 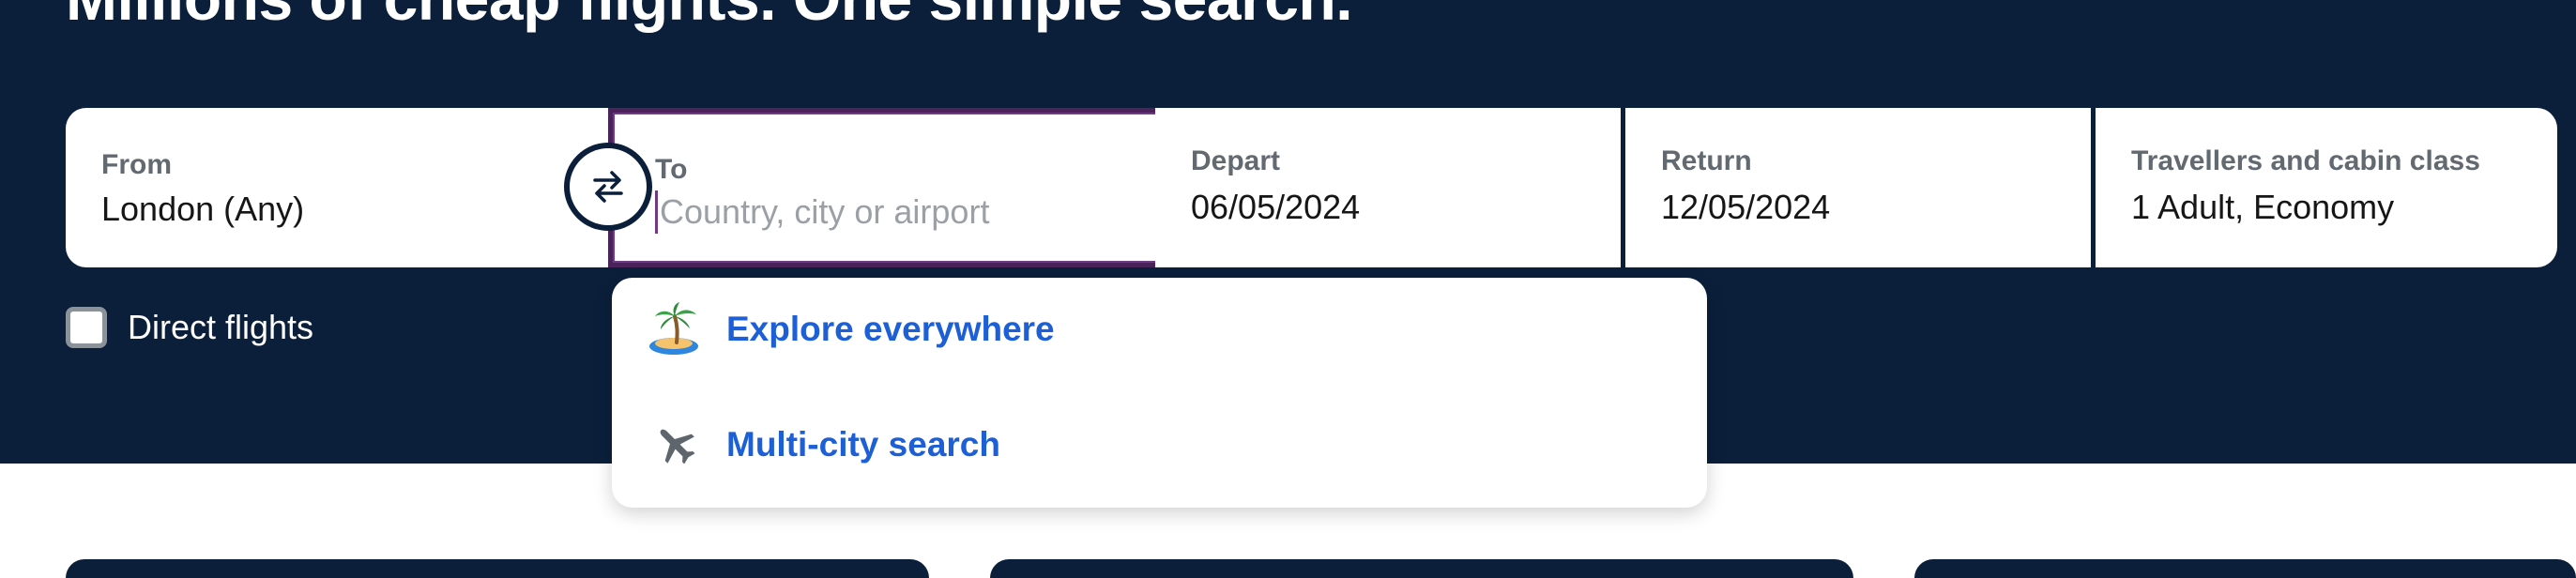 I want to click on travellers-value: 1 Adult, Economy, so click(x=2263, y=207).